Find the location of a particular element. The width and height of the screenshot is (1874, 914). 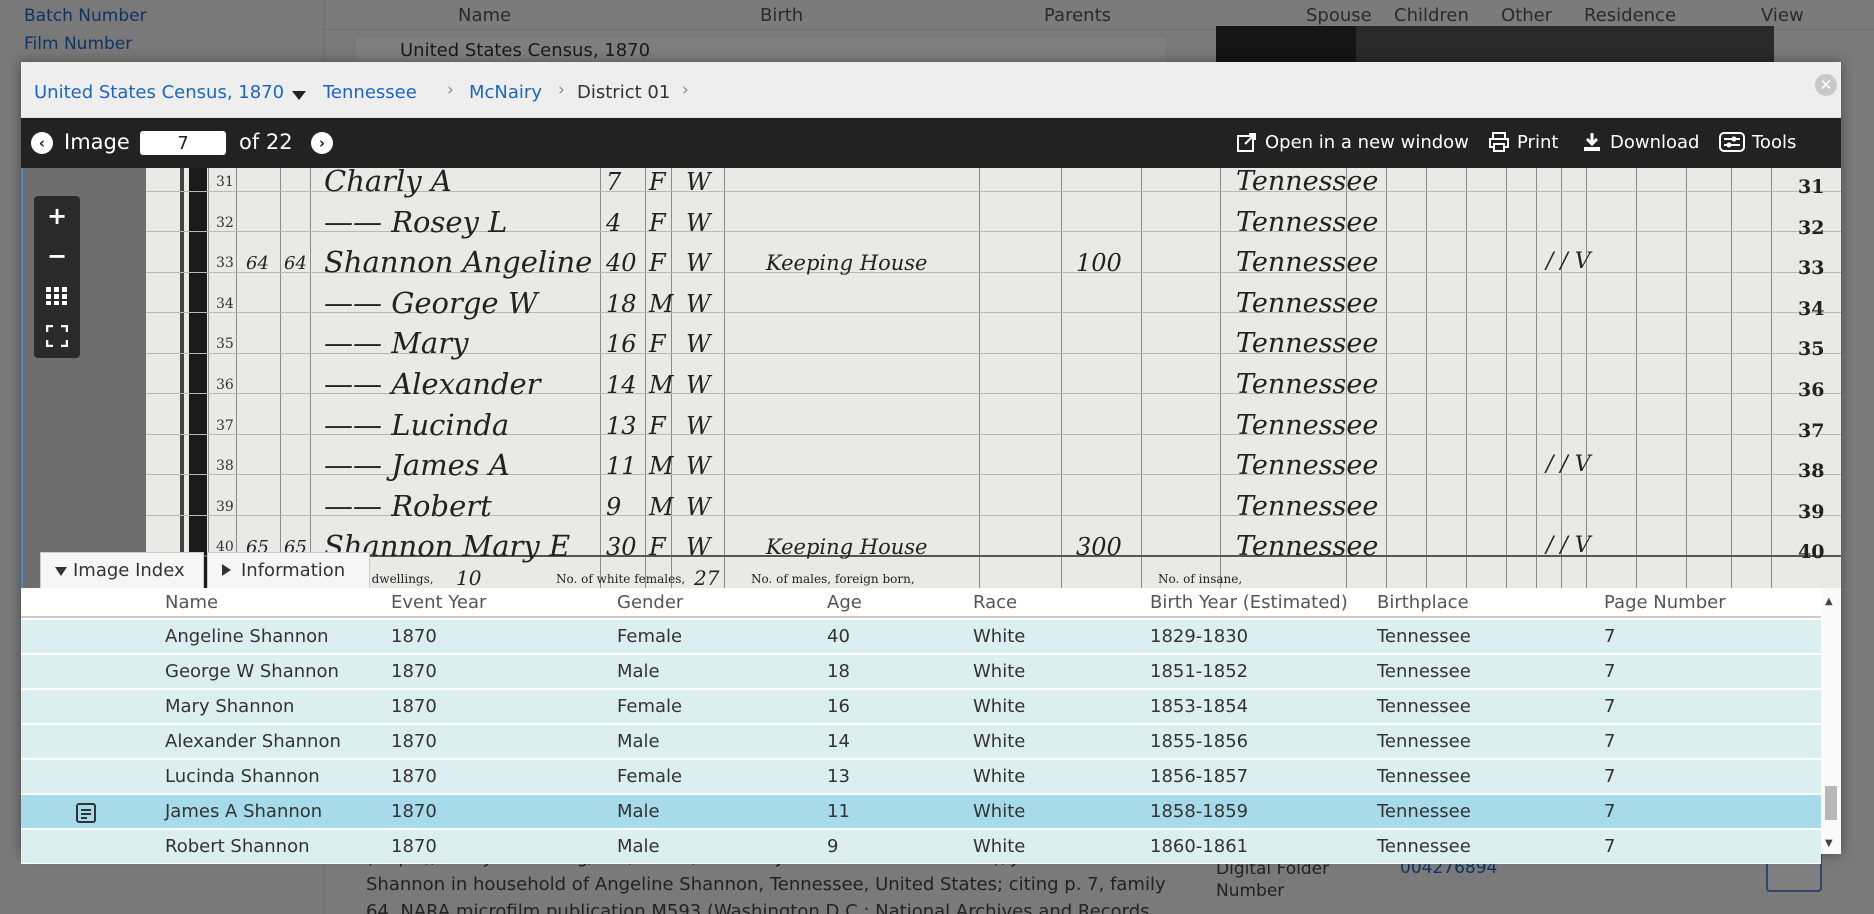

print-button: Print is located at coordinates (1523, 142).